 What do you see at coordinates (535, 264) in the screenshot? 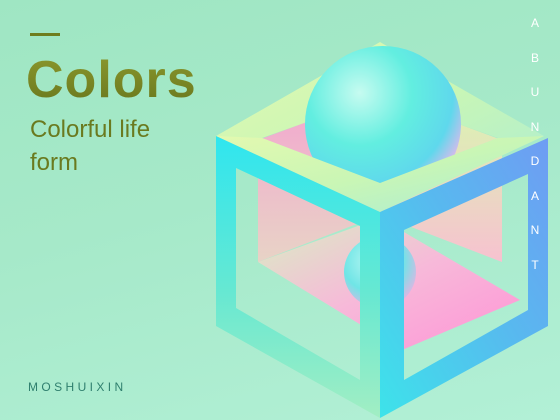
I see `vertical-letter: T` at bounding box center [535, 264].